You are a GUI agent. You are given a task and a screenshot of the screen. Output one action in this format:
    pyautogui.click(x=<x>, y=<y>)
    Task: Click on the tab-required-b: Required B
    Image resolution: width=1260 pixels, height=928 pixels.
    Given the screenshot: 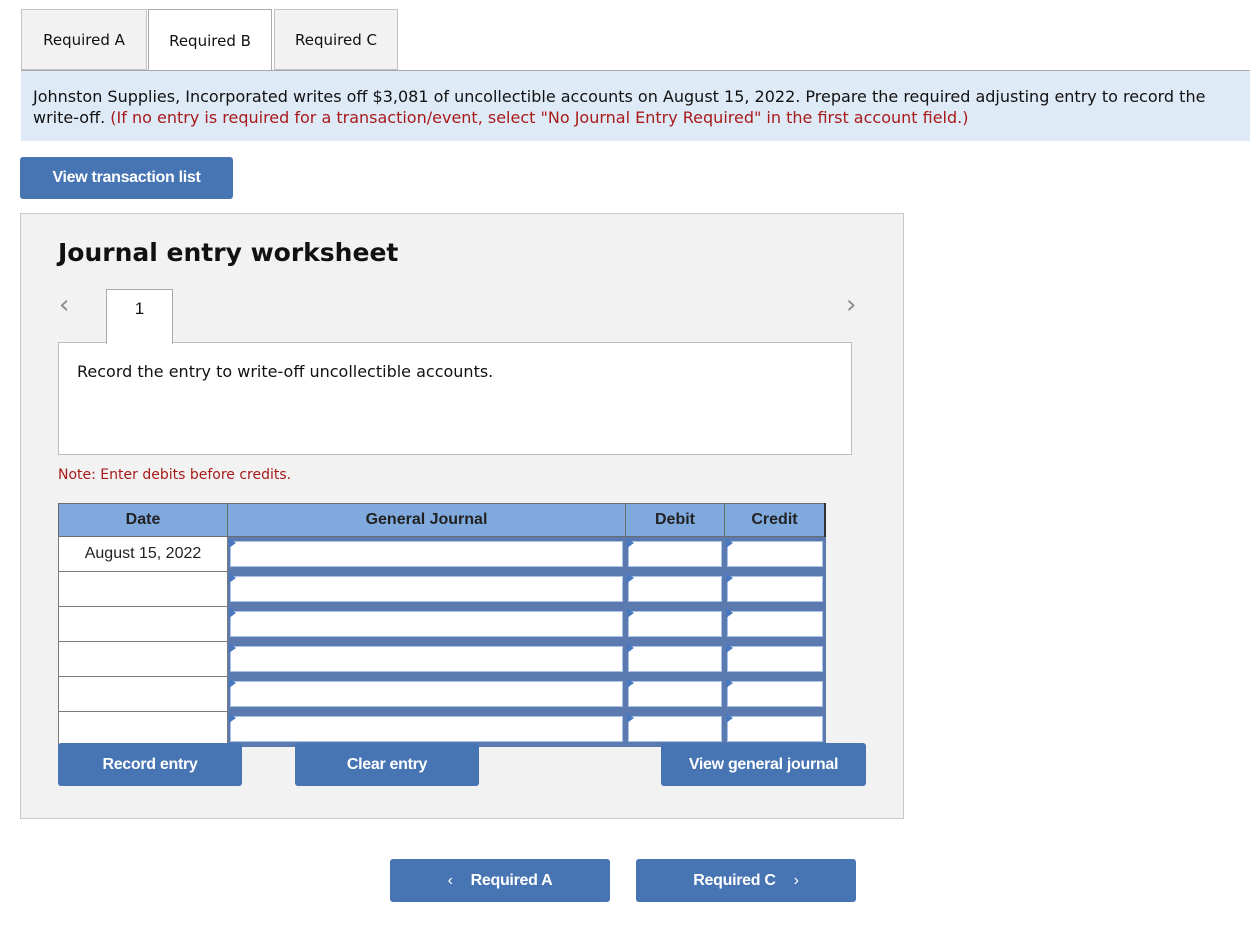 What is the action you would take?
    pyautogui.click(x=210, y=40)
    